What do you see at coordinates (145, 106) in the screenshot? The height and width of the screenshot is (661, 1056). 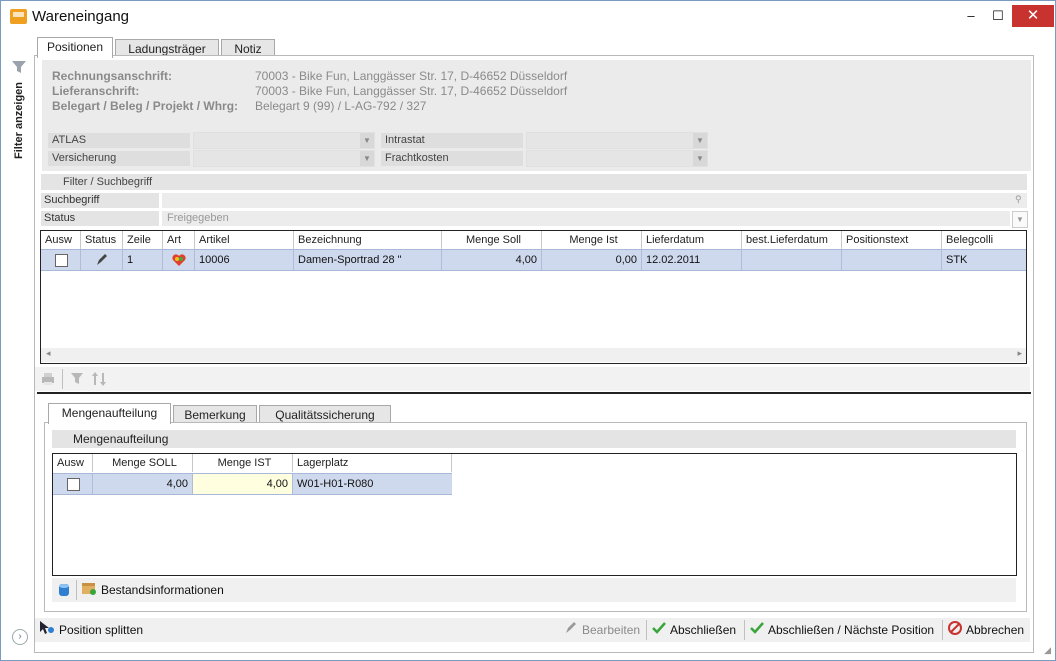 I see `beleg-label: Belegart / Beleg / Projekt / Whrg:` at bounding box center [145, 106].